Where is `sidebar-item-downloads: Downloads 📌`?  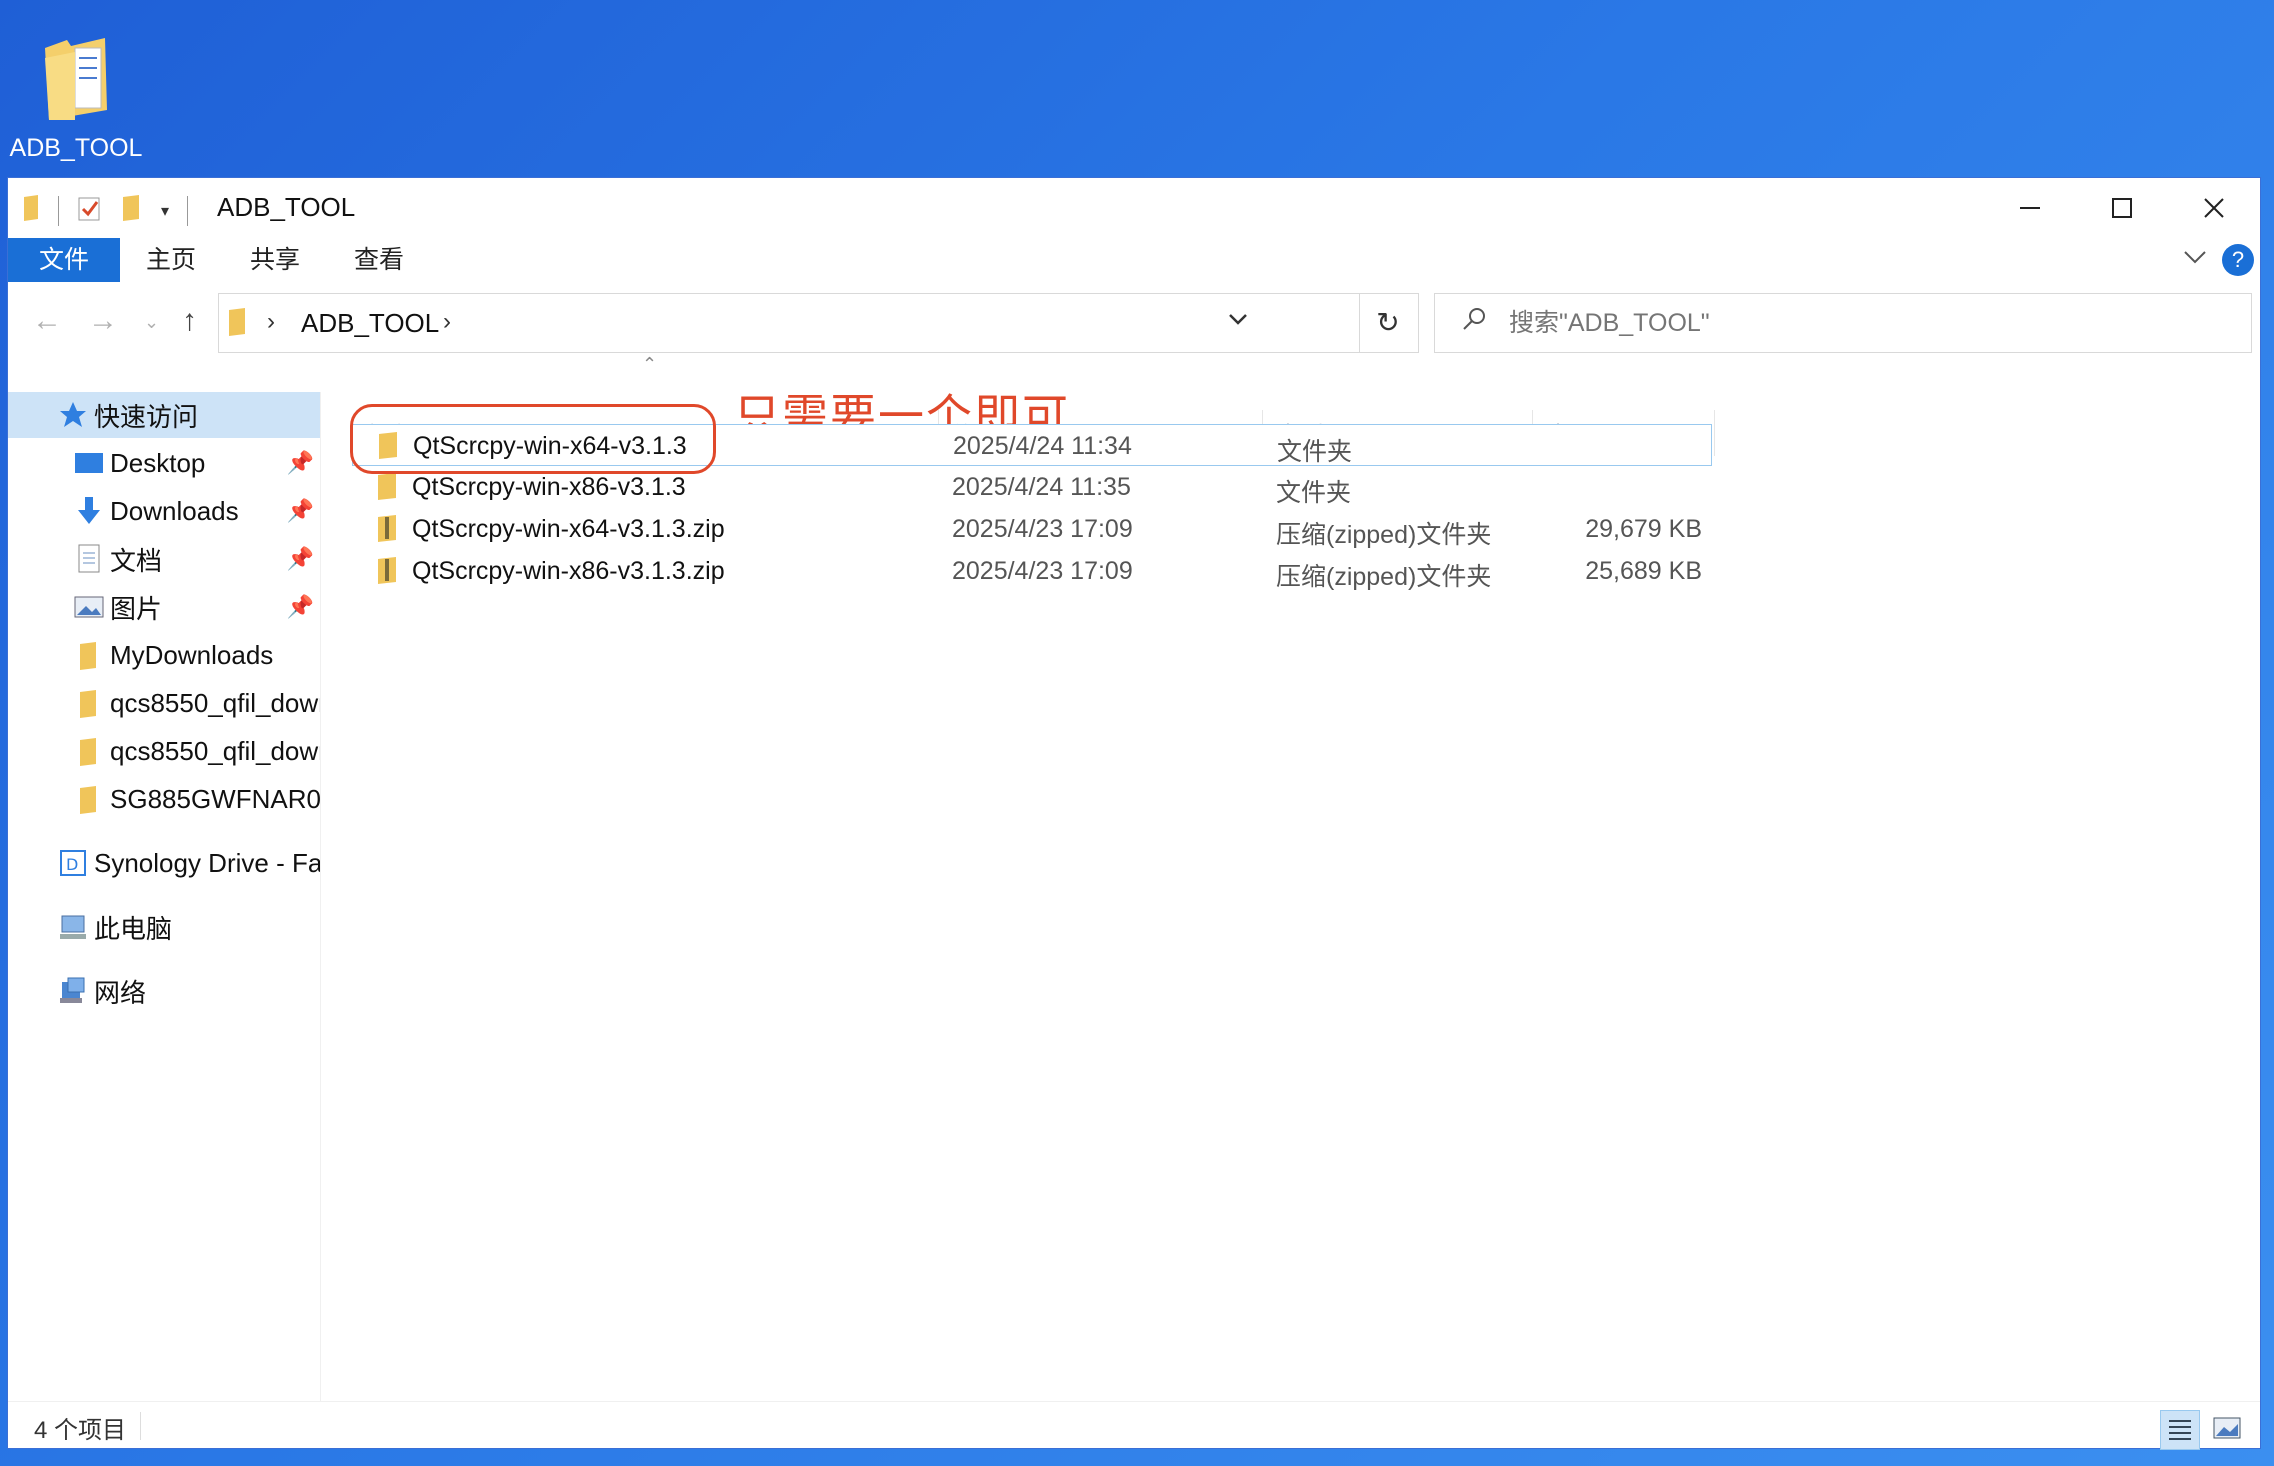
sidebar-item-downloads: Downloads 📌 is located at coordinates (164, 511).